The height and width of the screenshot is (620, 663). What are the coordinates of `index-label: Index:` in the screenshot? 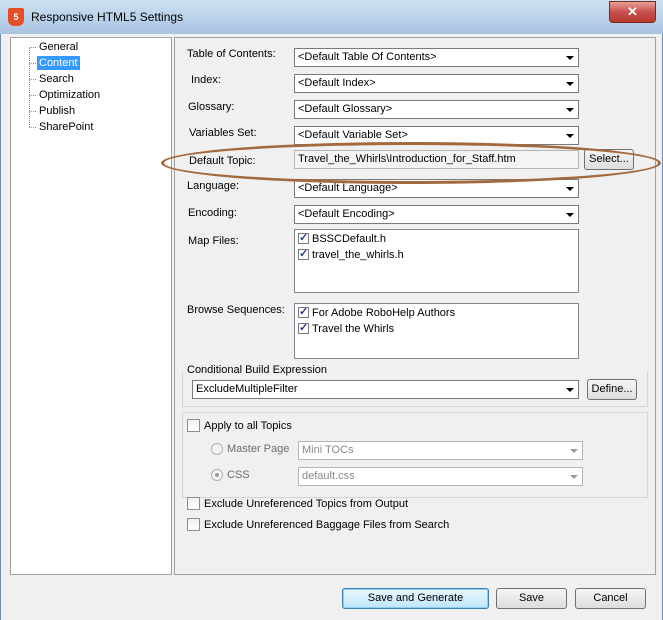 It's located at (206, 80).